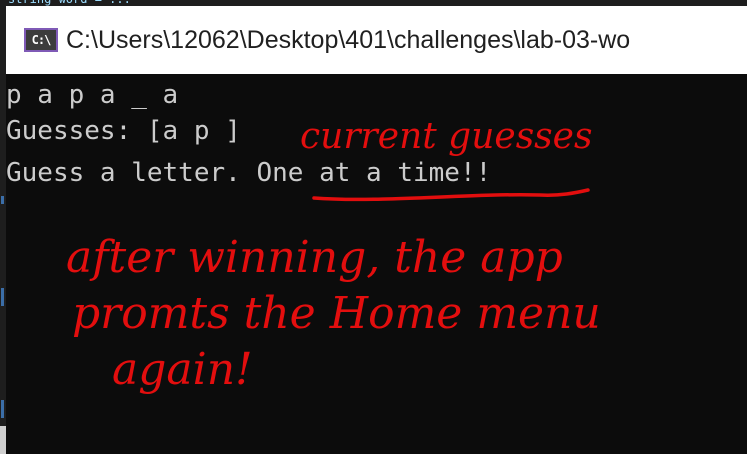  I want to click on console-line-prompt: Guess a letter. One at a time!!, so click(249, 173).